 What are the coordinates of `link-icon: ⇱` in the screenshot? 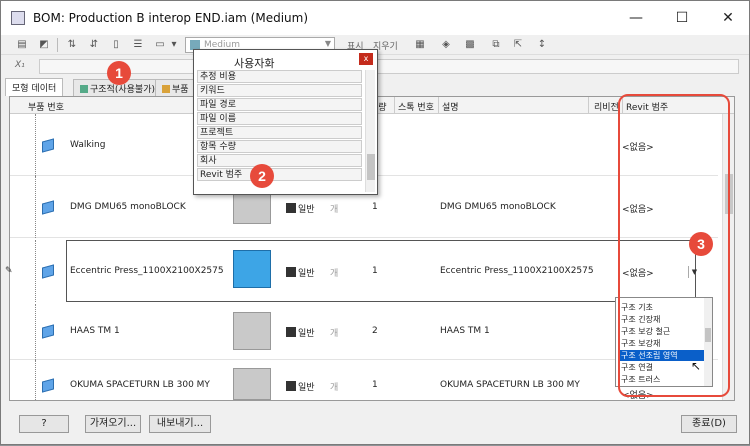 It's located at (518, 45).